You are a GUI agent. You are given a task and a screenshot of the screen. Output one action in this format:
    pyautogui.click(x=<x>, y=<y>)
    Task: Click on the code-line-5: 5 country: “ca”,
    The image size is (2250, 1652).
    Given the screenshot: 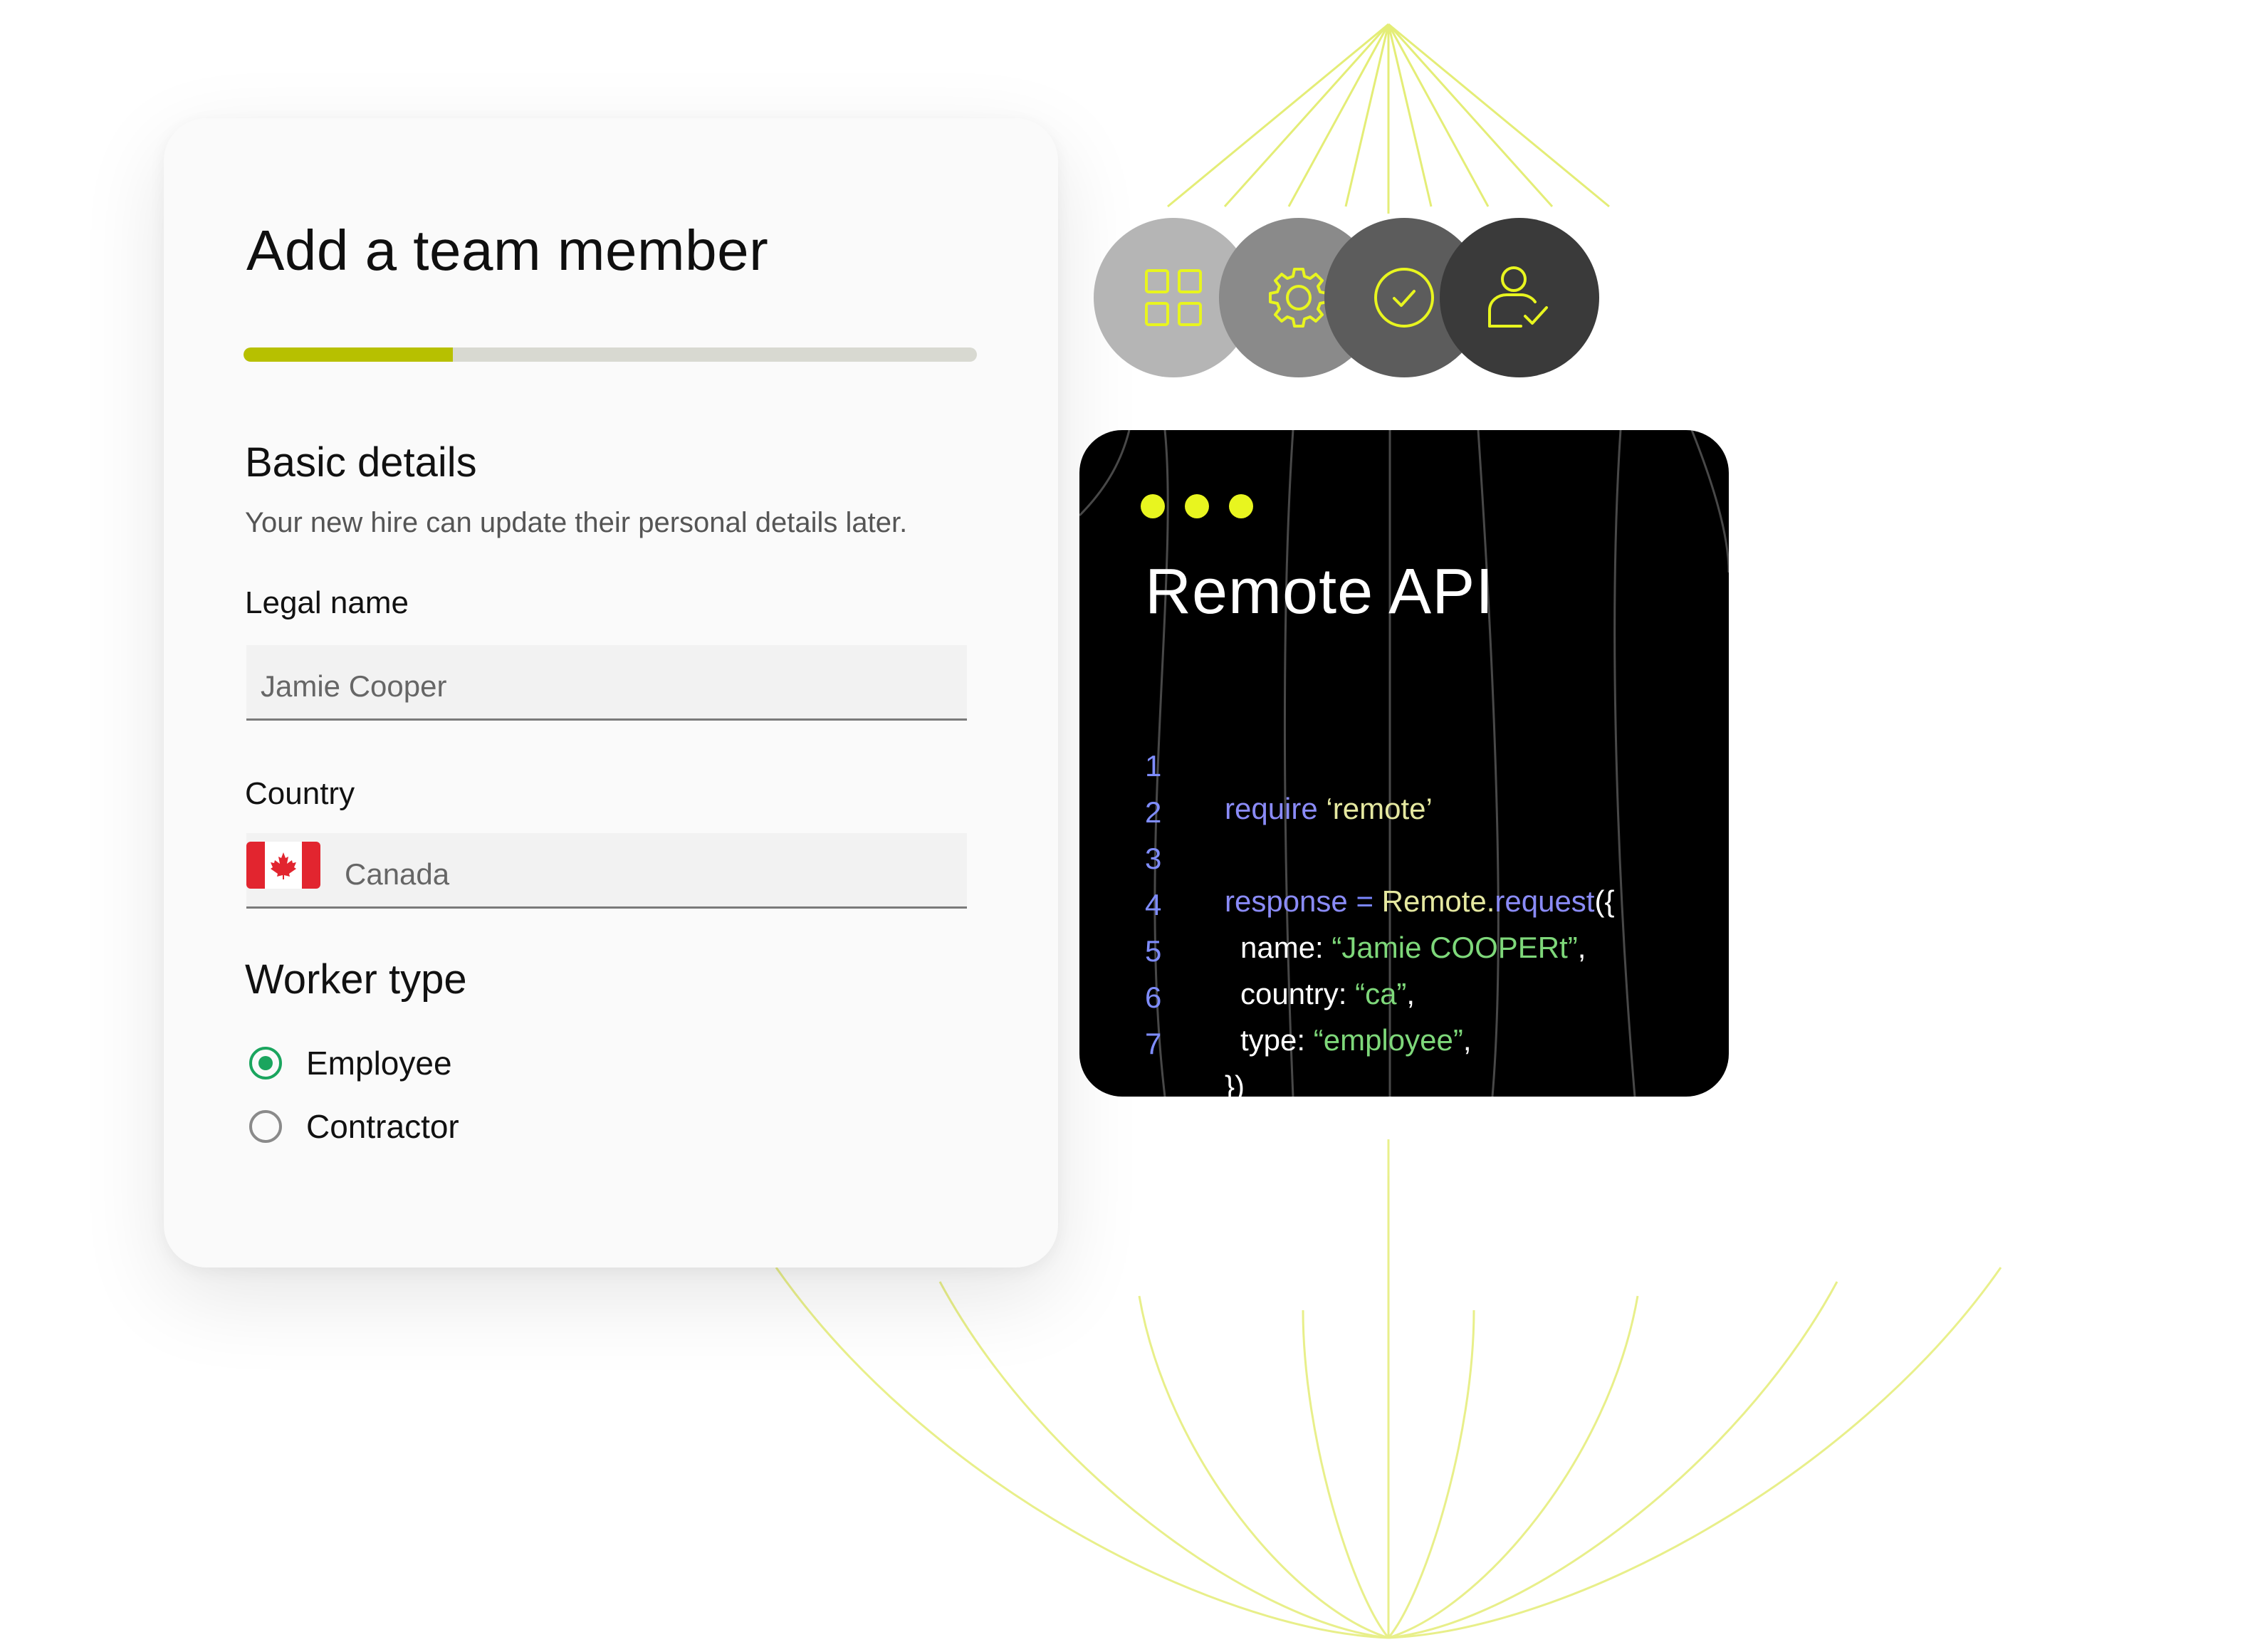 What is the action you would take?
    pyautogui.click(x=1247, y=948)
    